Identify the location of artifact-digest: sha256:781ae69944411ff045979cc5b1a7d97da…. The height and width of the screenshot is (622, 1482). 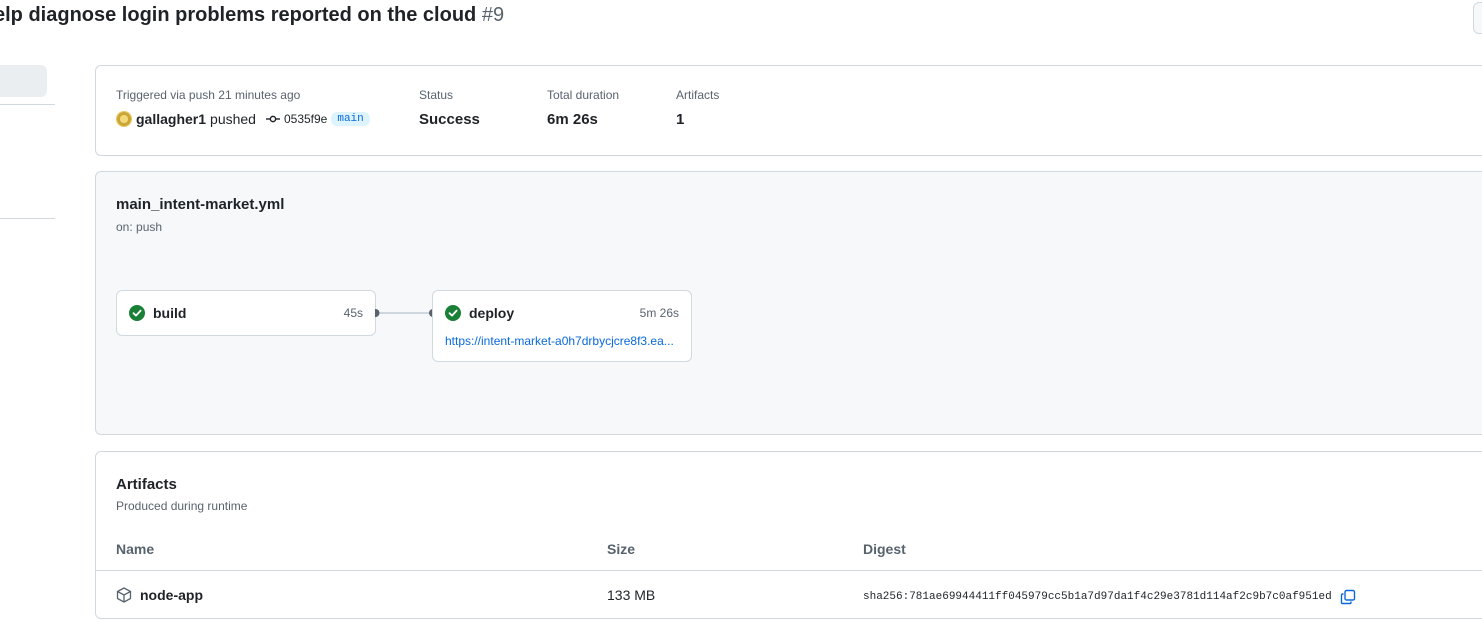
(1109, 597).